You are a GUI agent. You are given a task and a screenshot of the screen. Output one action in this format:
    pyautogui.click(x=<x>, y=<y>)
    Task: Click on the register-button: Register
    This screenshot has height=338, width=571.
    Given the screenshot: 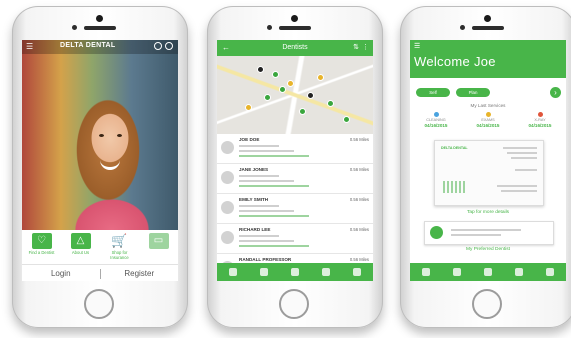 What is the action you would take?
    pyautogui.click(x=140, y=273)
    